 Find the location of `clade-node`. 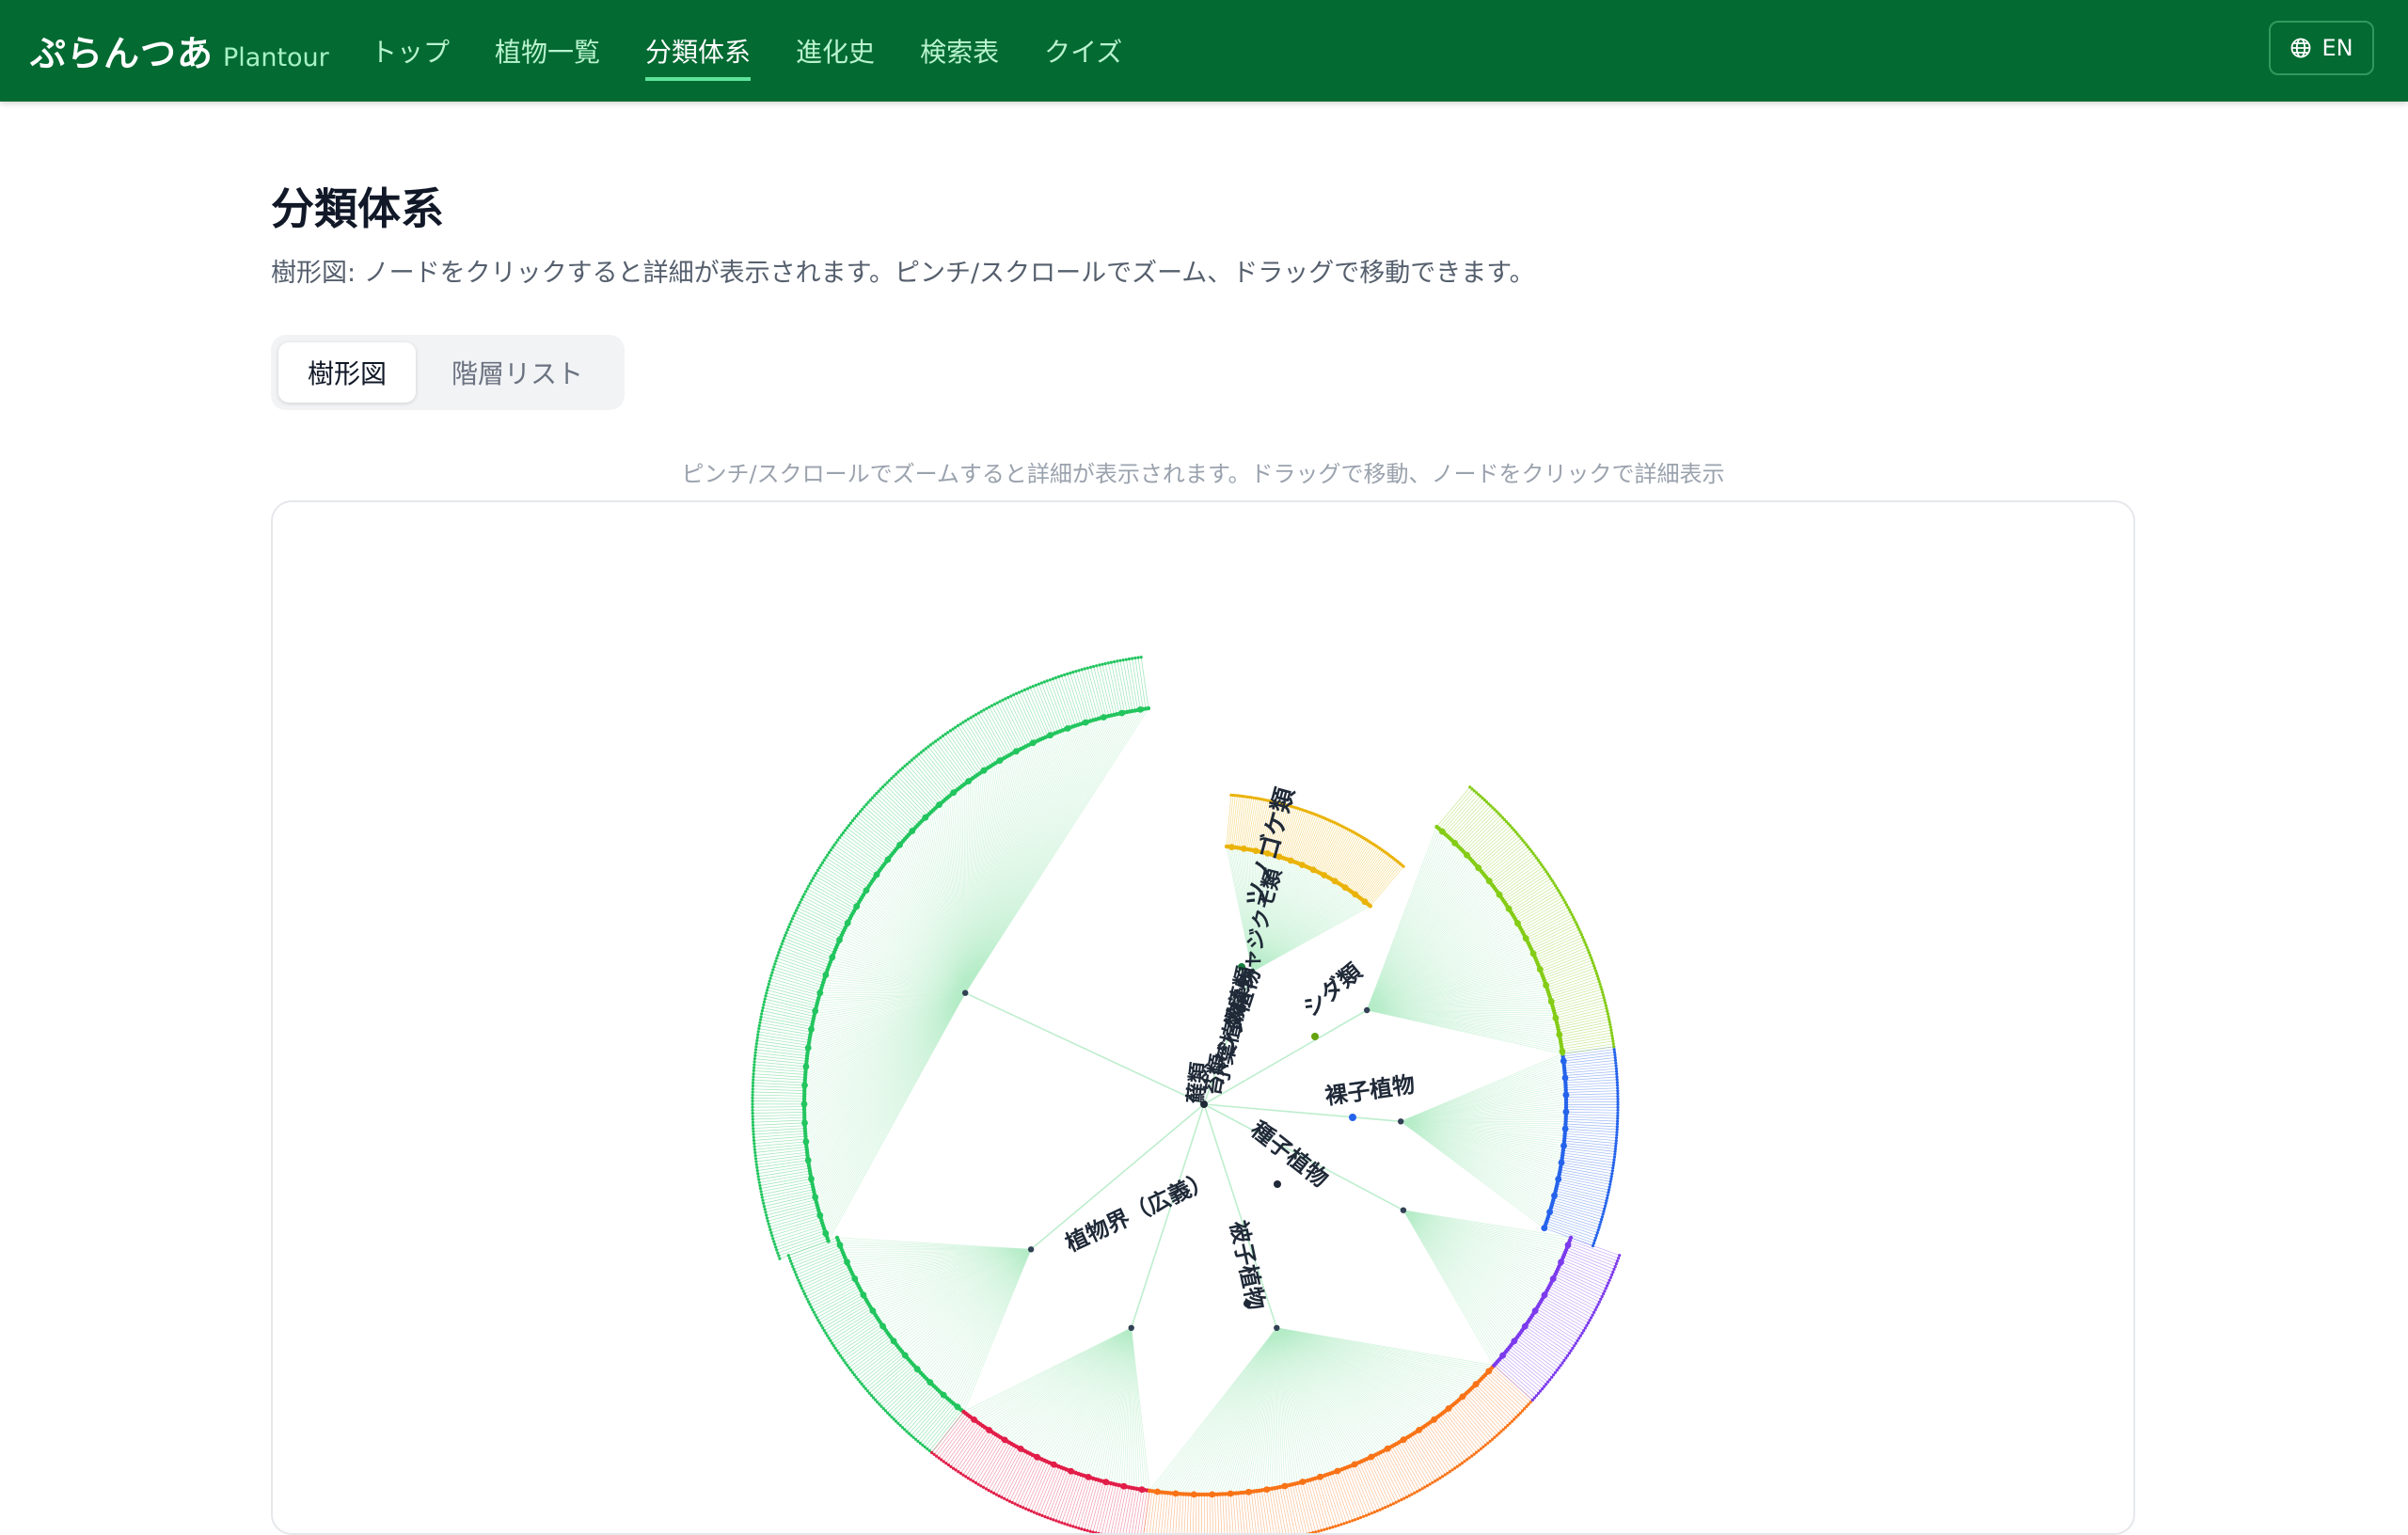

clade-node is located at coordinates (1404, 1210).